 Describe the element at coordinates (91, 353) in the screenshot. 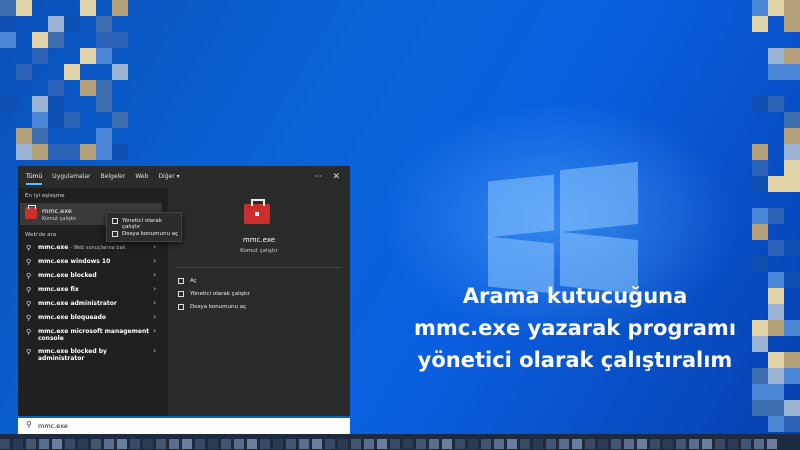

I see `web-result-item: ⚲ mmc.exe blocked by administrator ›` at that location.